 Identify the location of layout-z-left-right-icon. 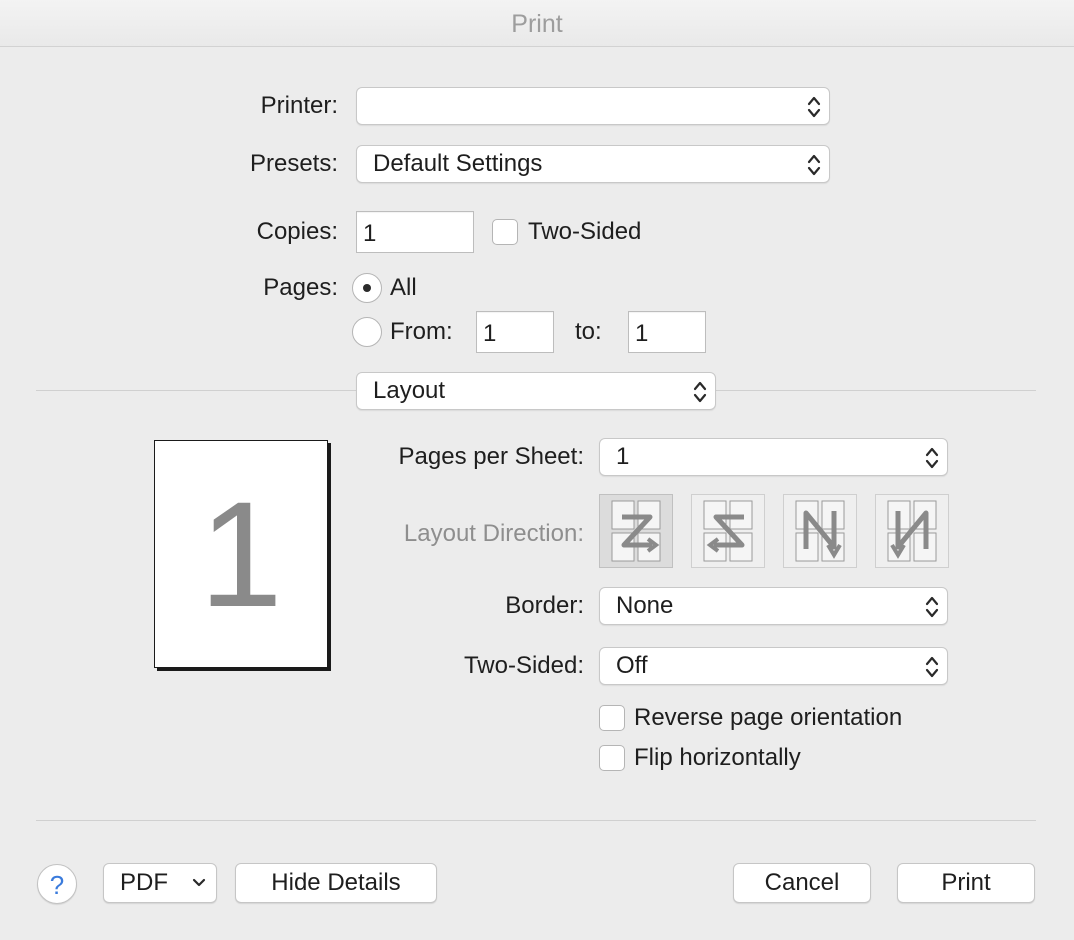
(636, 531).